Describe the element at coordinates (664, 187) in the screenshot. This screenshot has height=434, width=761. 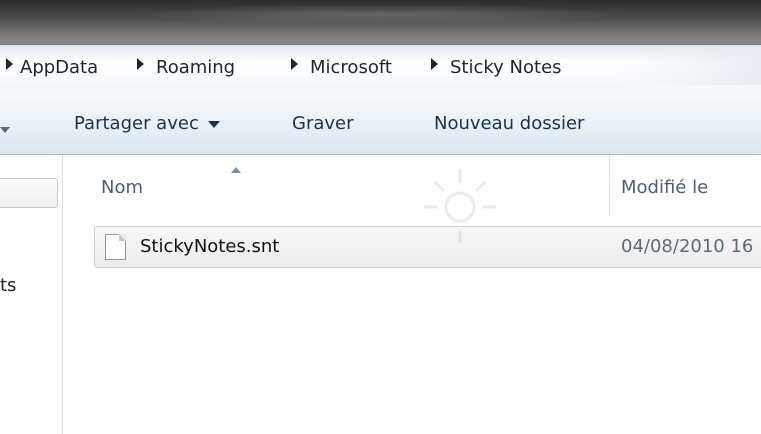
I see `column-header-modified: Modifié le` at that location.